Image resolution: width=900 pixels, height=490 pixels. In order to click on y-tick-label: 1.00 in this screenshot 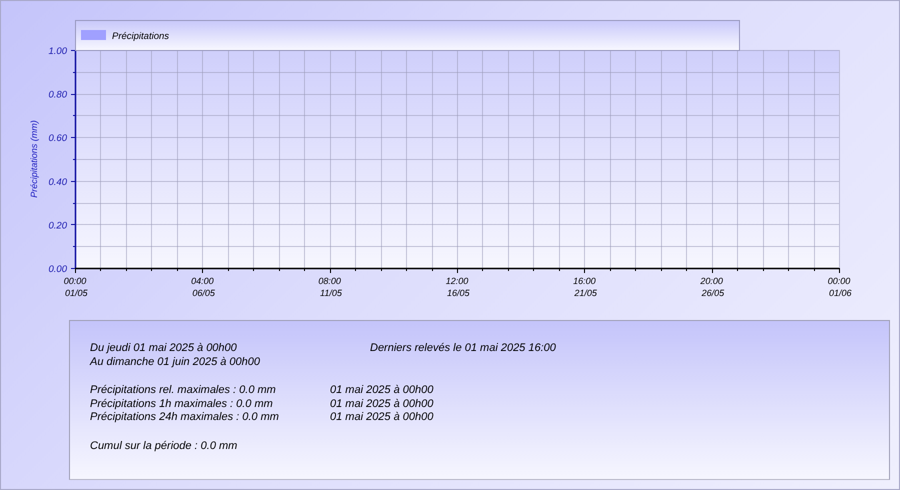, I will do `click(57, 51)`.